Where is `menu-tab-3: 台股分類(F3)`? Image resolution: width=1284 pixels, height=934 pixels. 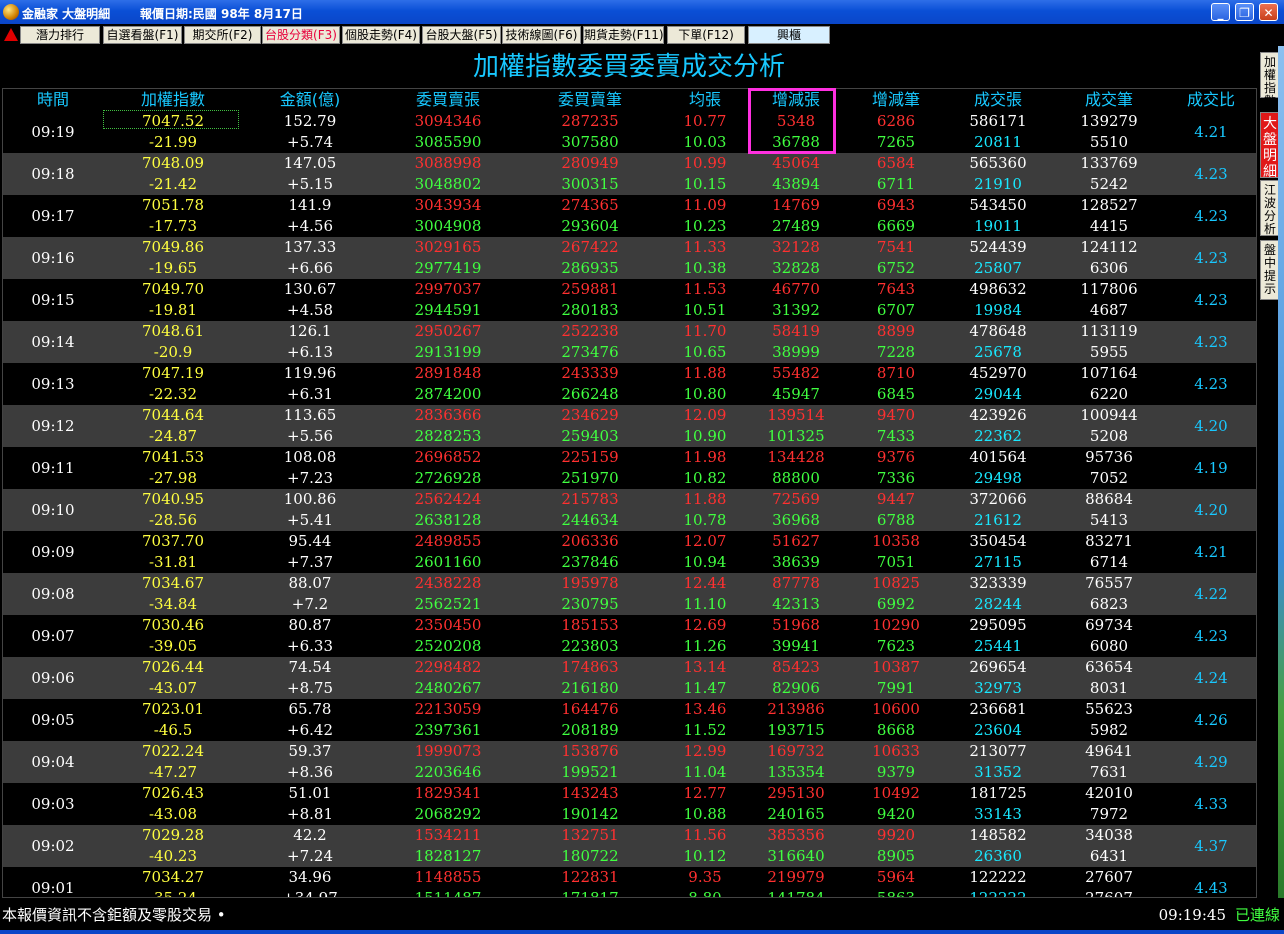 menu-tab-3: 台股分類(F3) is located at coordinates (301, 35).